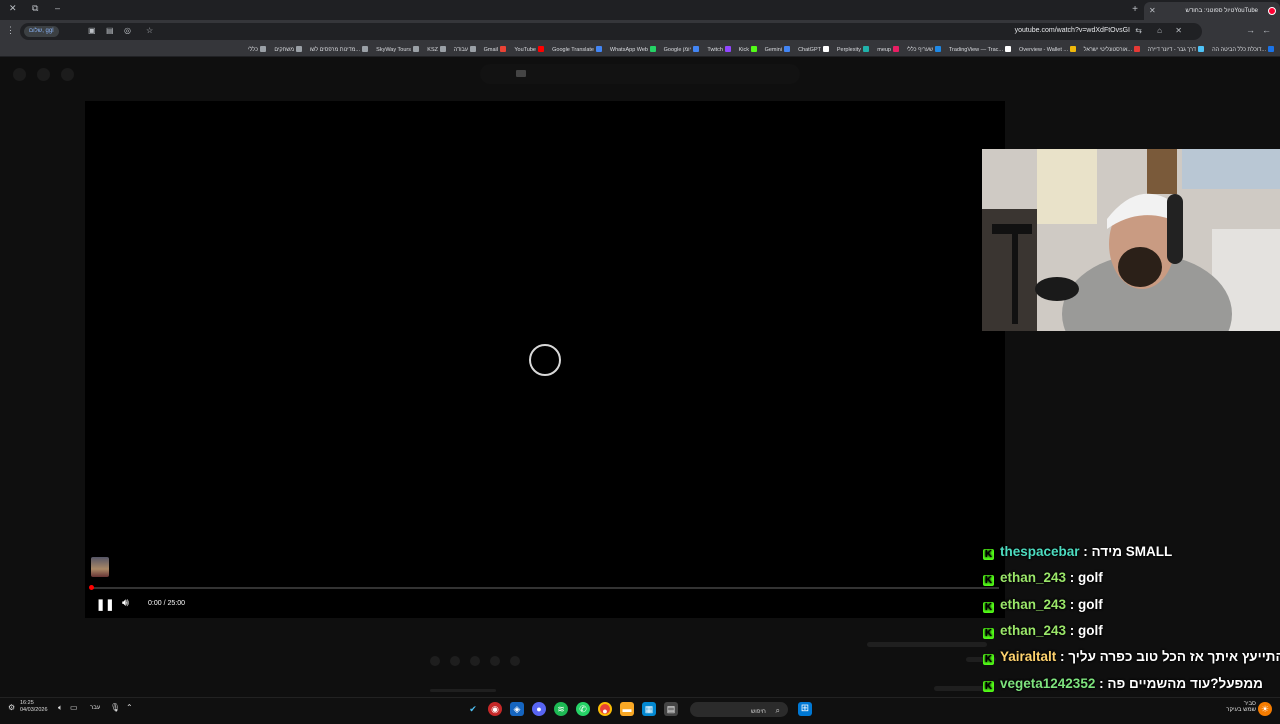 This screenshot has height=724, width=1280. What do you see at coordinates (605, 709) in the screenshot?
I see `chrome-icon: ●` at bounding box center [605, 709].